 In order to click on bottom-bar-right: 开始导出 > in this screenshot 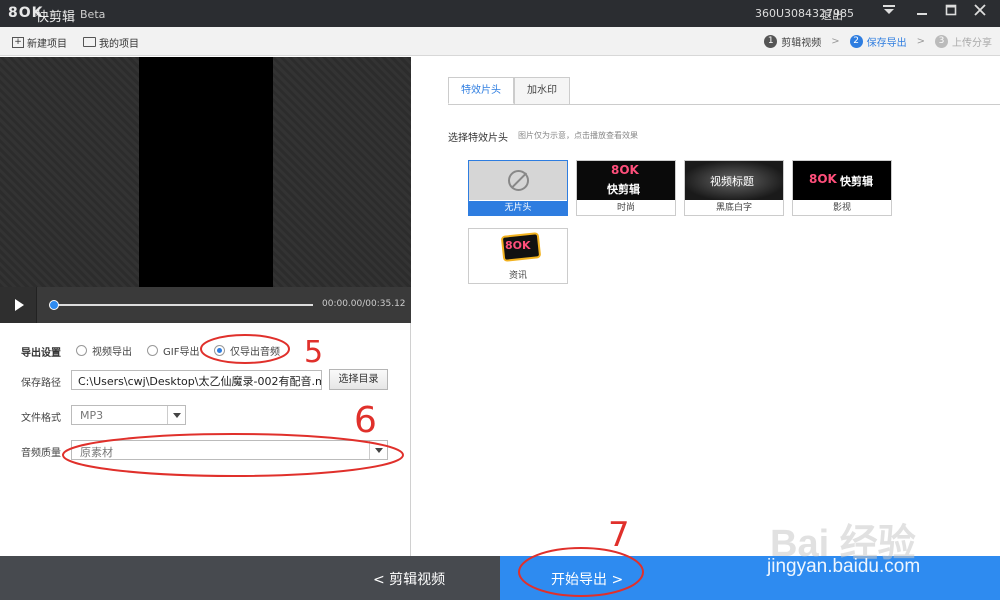, I will do `click(750, 578)`.